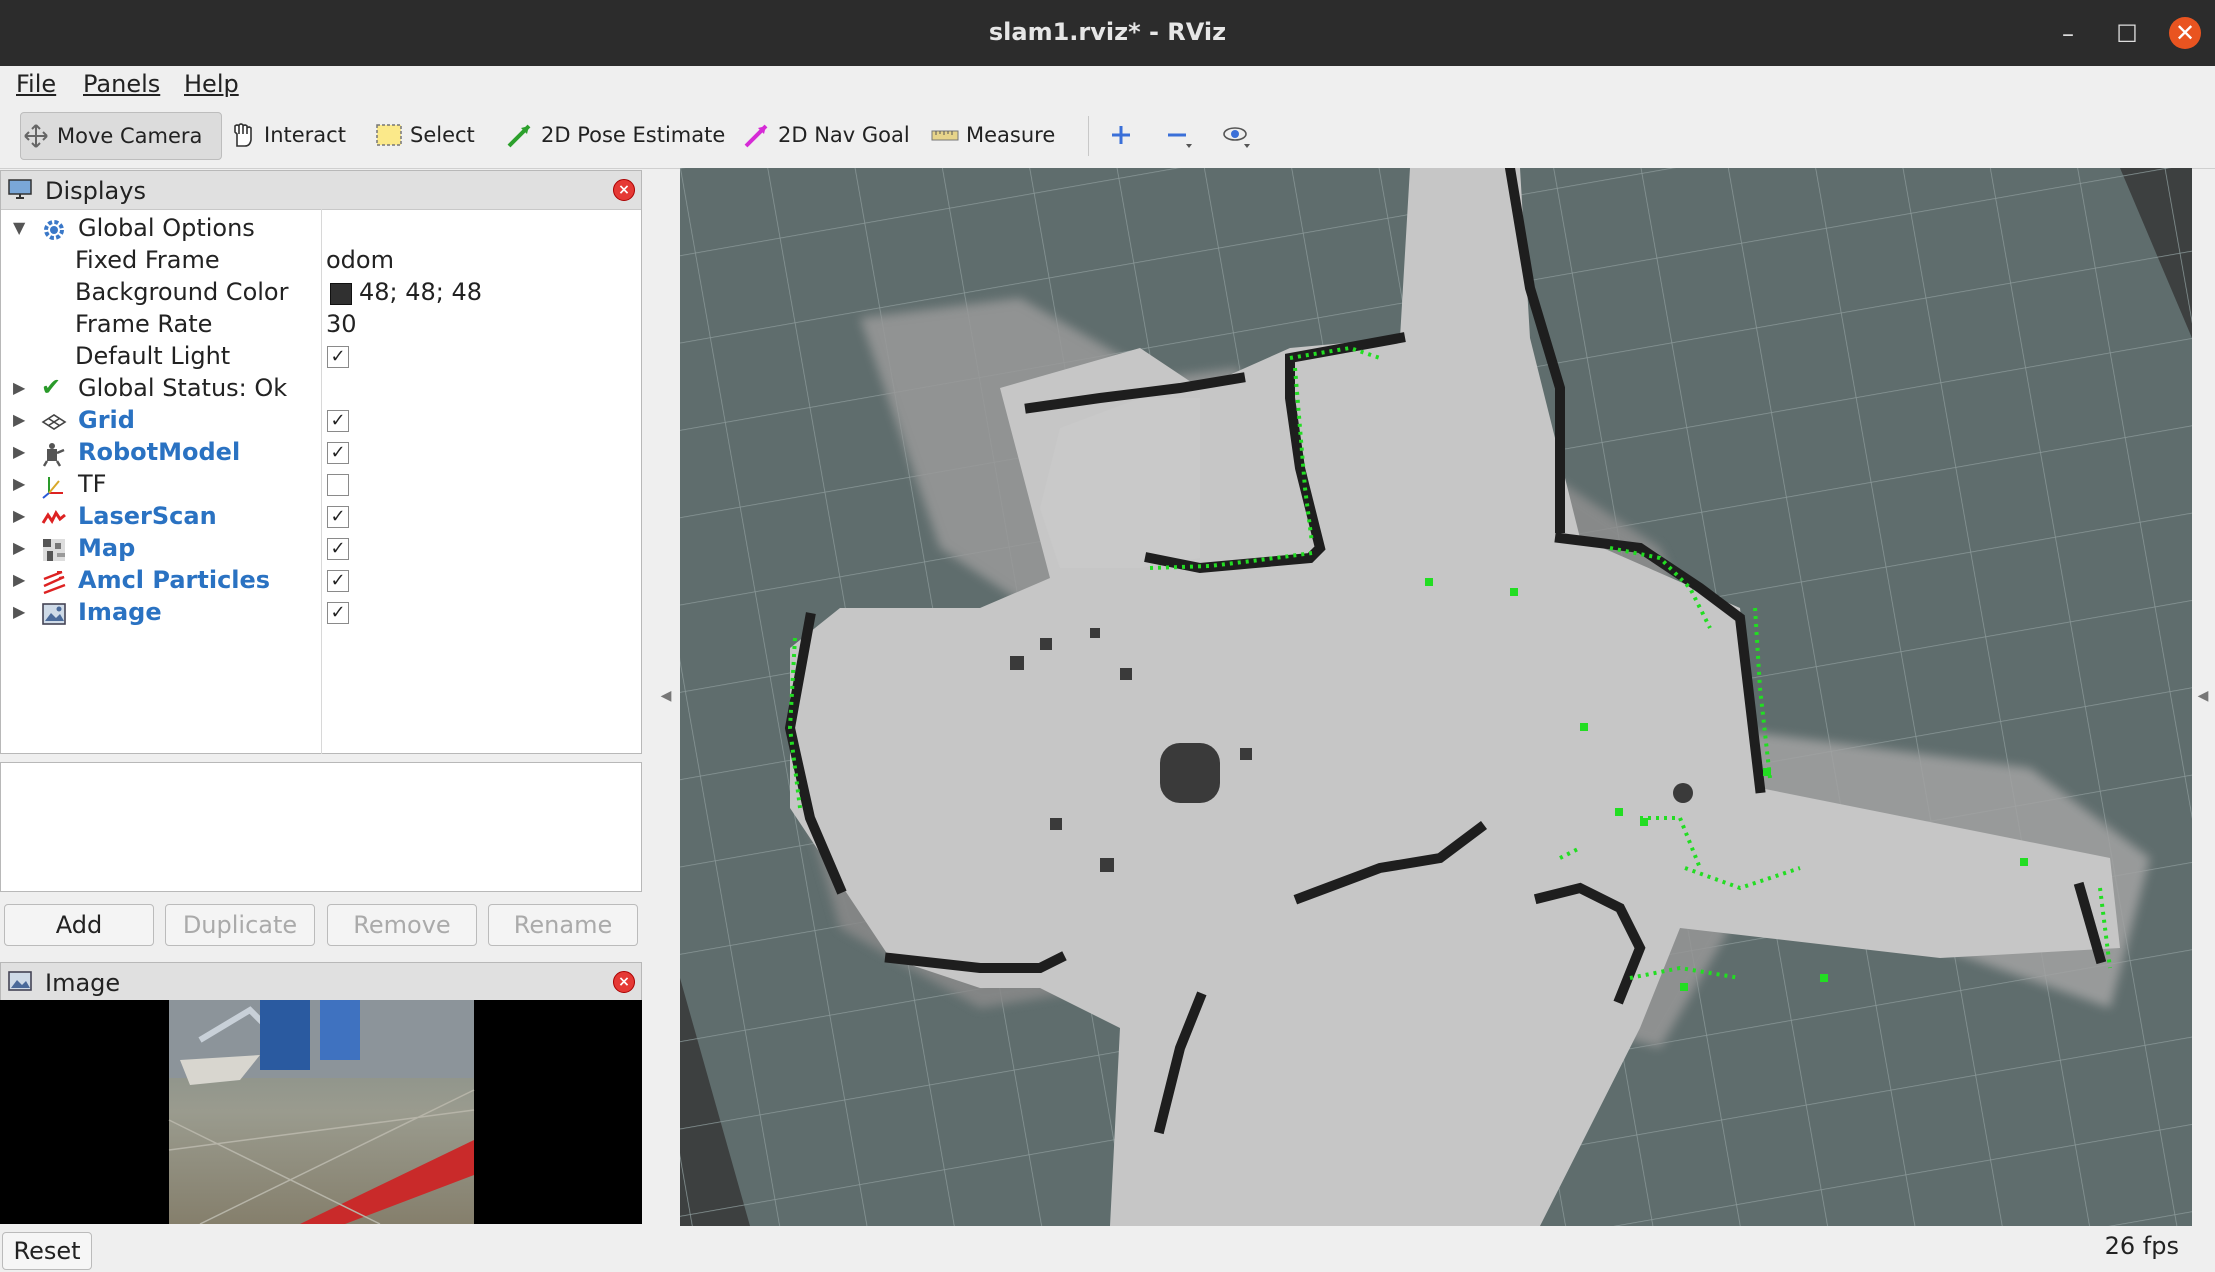  What do you see at coordinates (321, 1112) in the screenshot?
I see `camera-image-view` at bounding box center [321, 1112].